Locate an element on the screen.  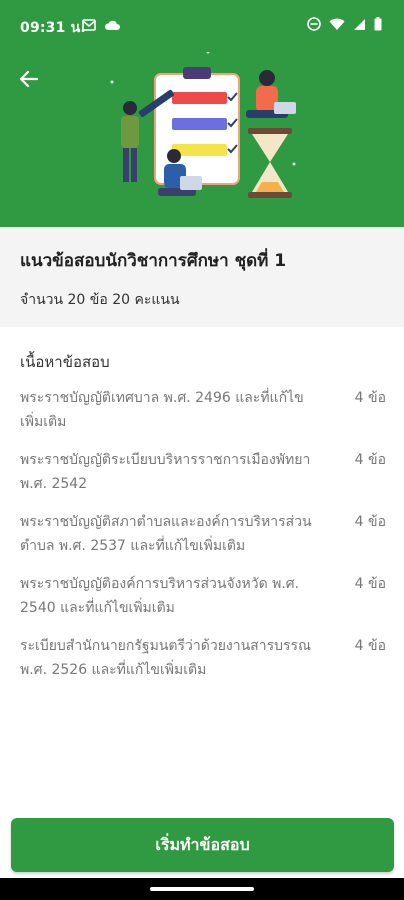
back-button is located at coordinates (29, 81).